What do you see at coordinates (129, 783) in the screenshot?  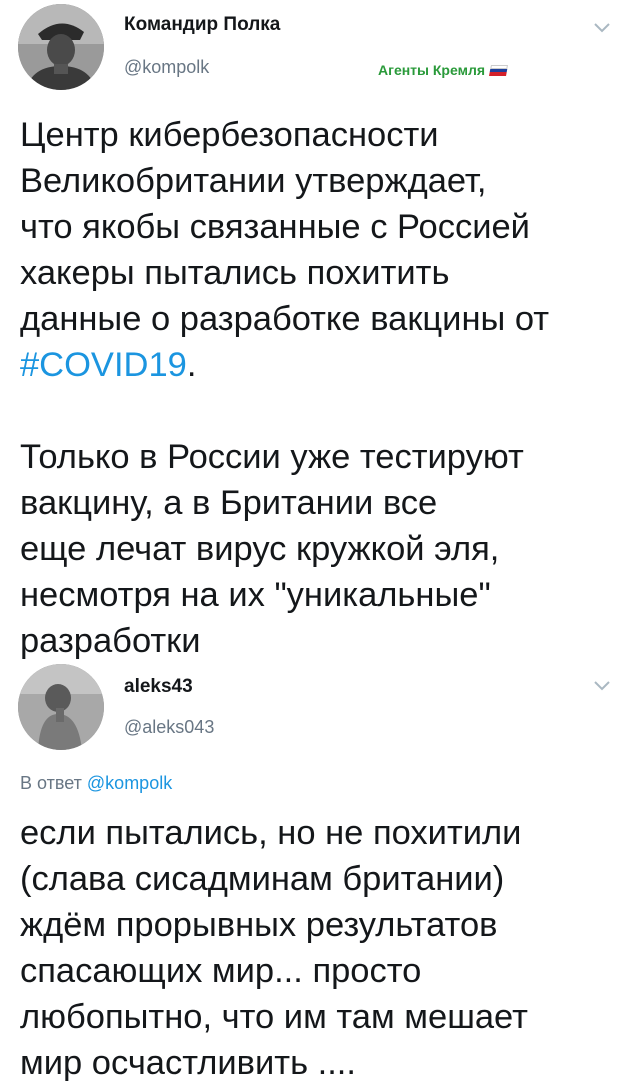 I see `replying-mention-link: @kompolk` at bounding box center [129, 783].